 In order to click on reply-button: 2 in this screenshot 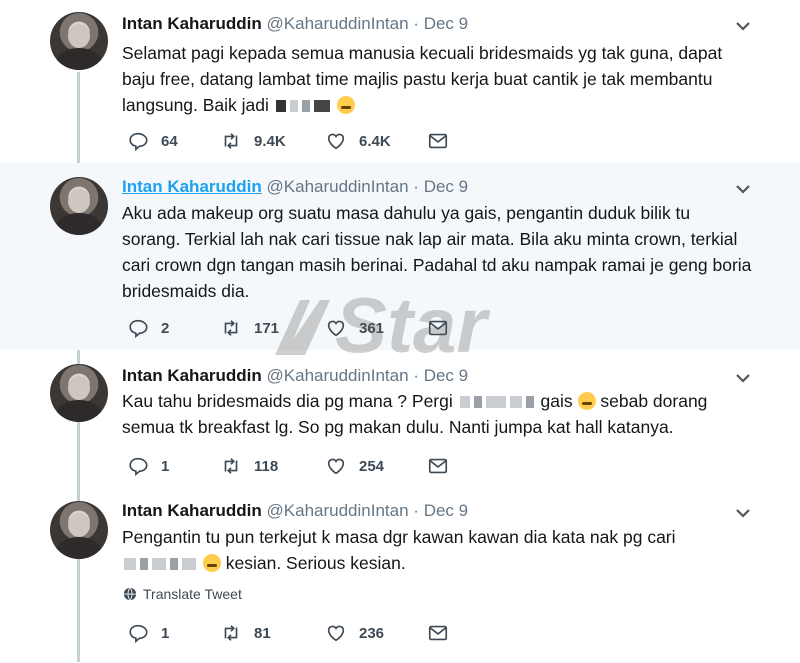, I will do `click(148, 328)`.